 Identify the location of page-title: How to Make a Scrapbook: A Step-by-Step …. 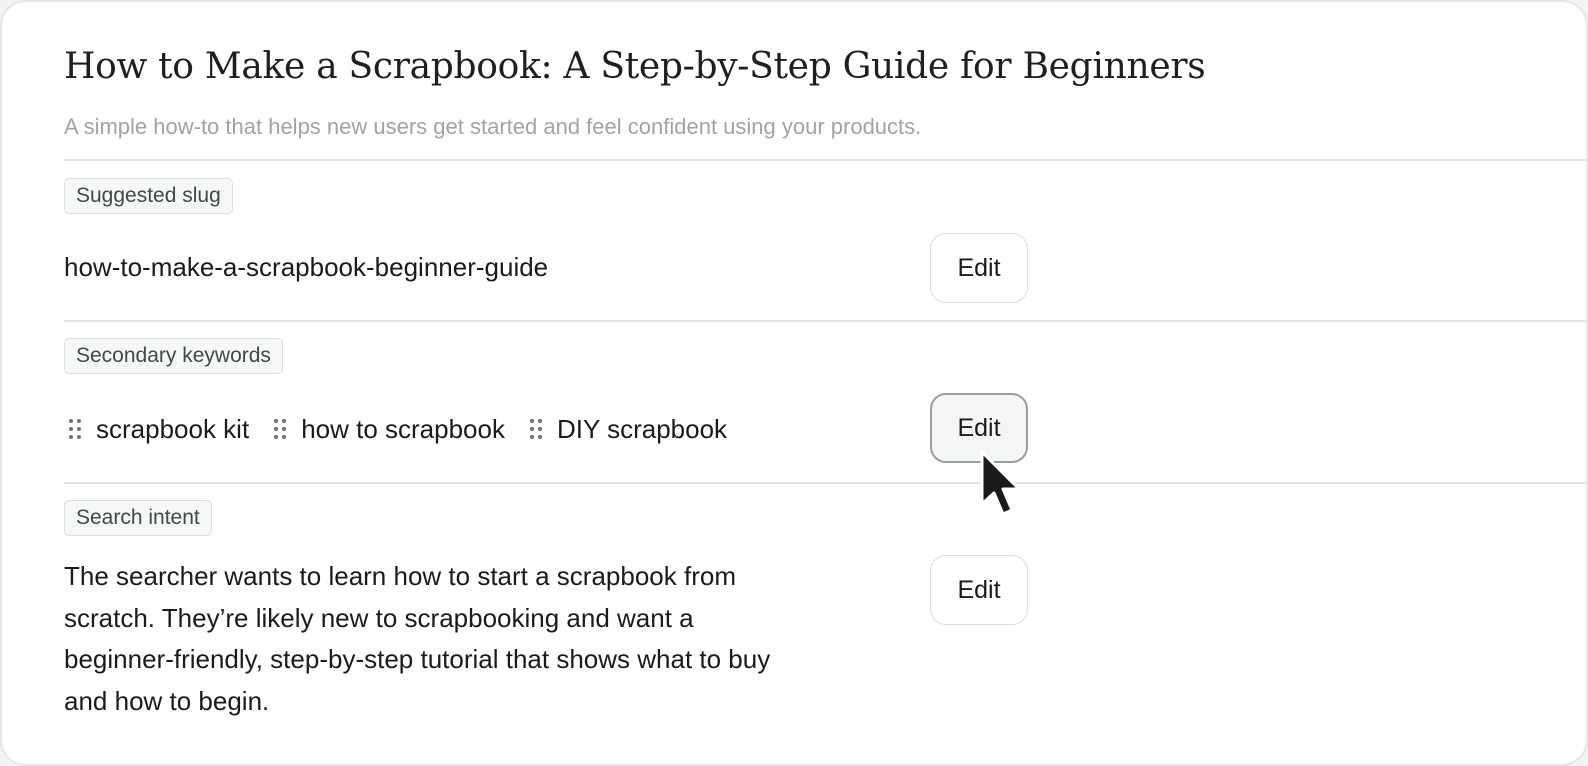
(635, 66).